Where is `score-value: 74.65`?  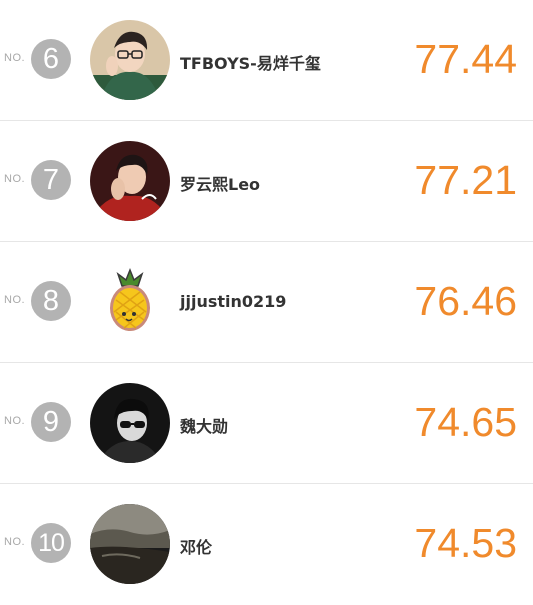
score-value: 74.65 is located at coordinates (465, 422).